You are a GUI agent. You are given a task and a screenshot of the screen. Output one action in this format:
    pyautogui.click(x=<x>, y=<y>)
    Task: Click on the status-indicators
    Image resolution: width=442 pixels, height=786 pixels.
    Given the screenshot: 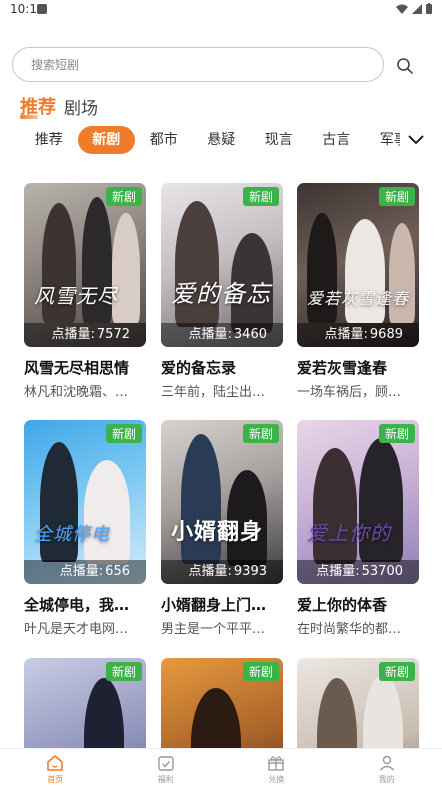 What is the action you would take?
    pyautogui.click(x=414, y=8)
    